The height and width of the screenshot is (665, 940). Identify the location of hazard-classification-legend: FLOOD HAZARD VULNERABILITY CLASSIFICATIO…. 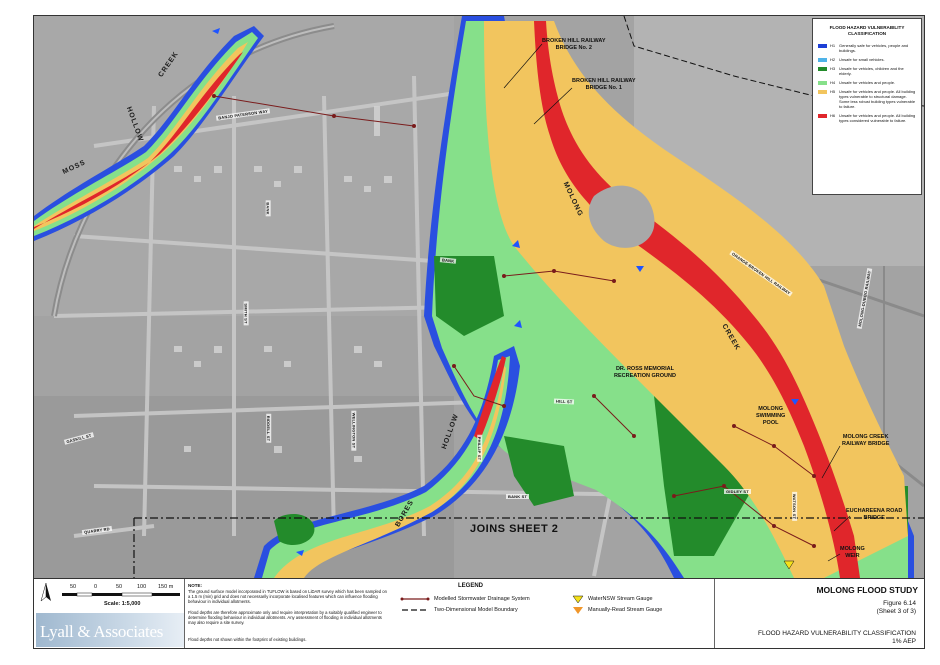
(867, 106).